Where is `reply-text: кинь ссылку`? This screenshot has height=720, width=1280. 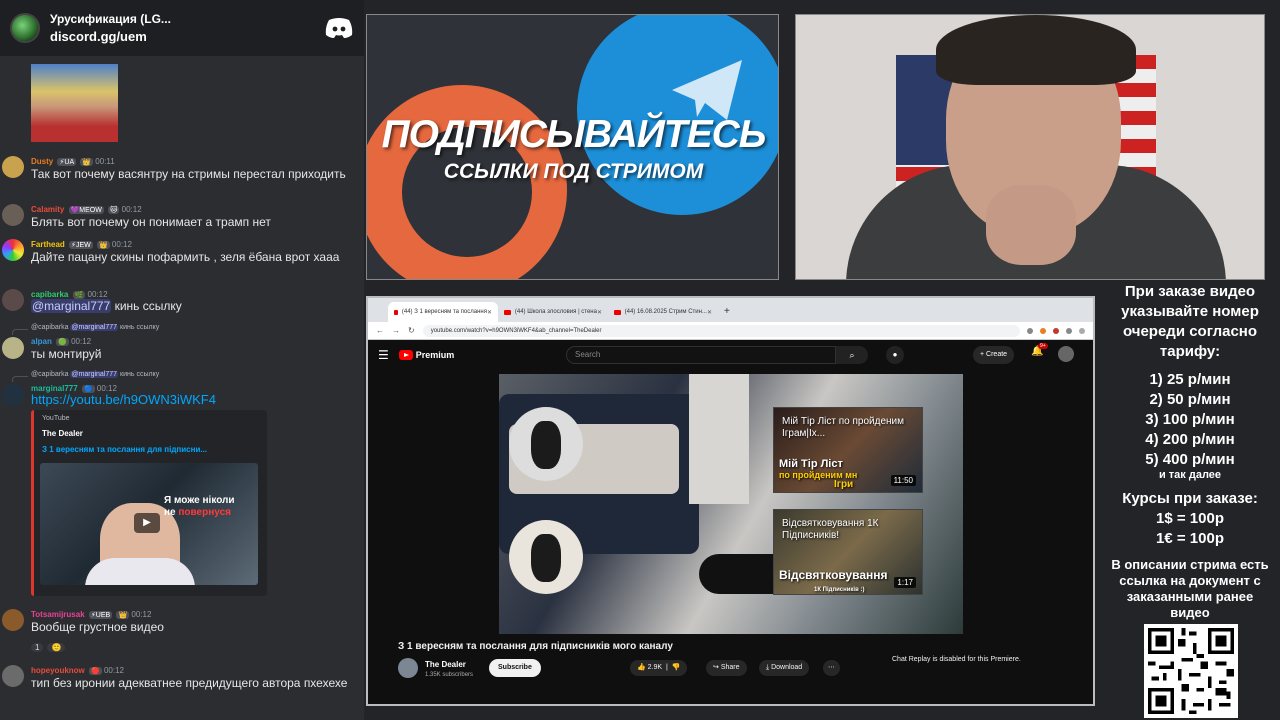
reply-text: кинь ссылку is located at coordinates (140, 374).